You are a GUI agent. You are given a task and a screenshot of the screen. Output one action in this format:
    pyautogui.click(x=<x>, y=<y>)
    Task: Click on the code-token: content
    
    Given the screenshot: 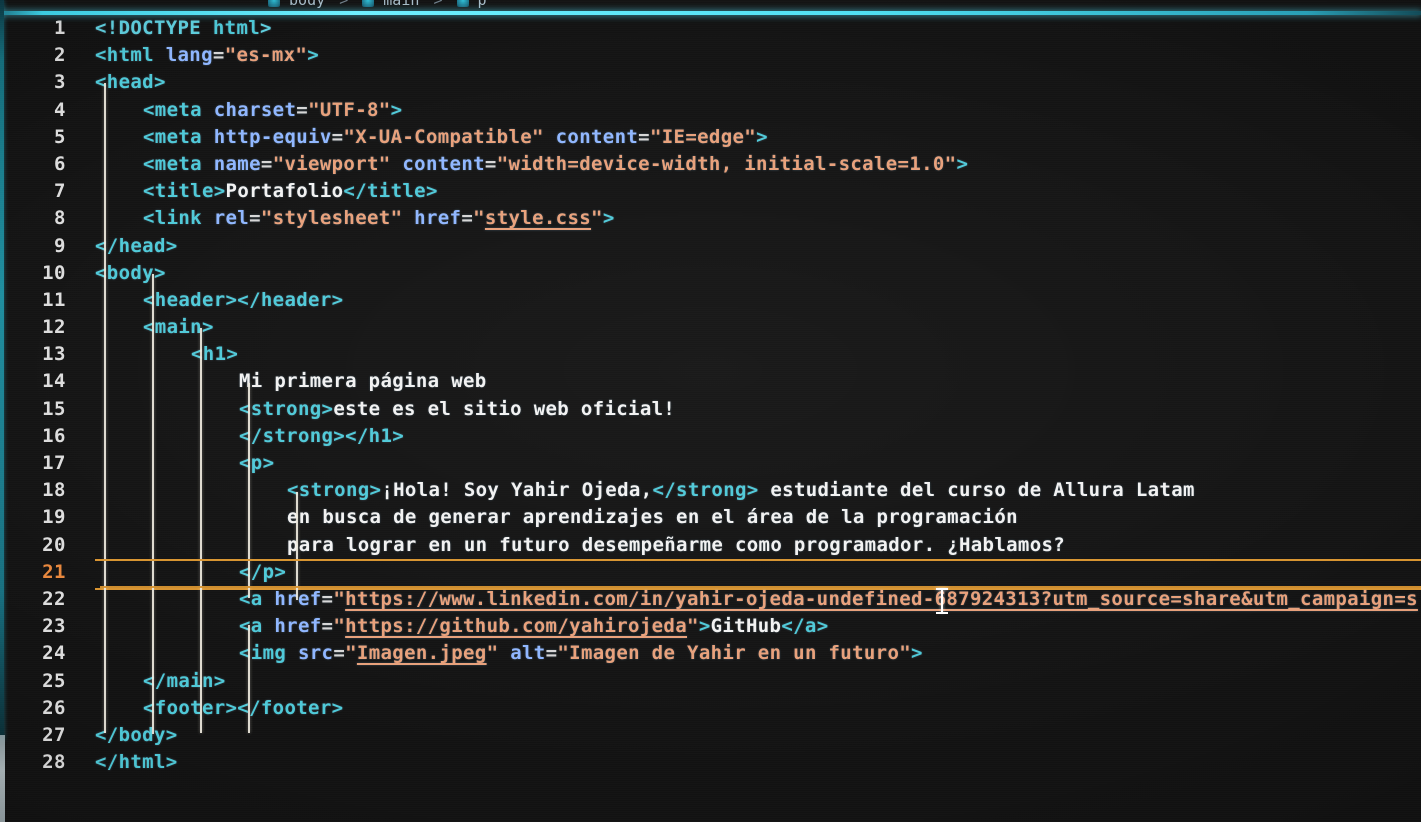 What is the action you would take?
    pyautogui.click(x=597, y=136)
    